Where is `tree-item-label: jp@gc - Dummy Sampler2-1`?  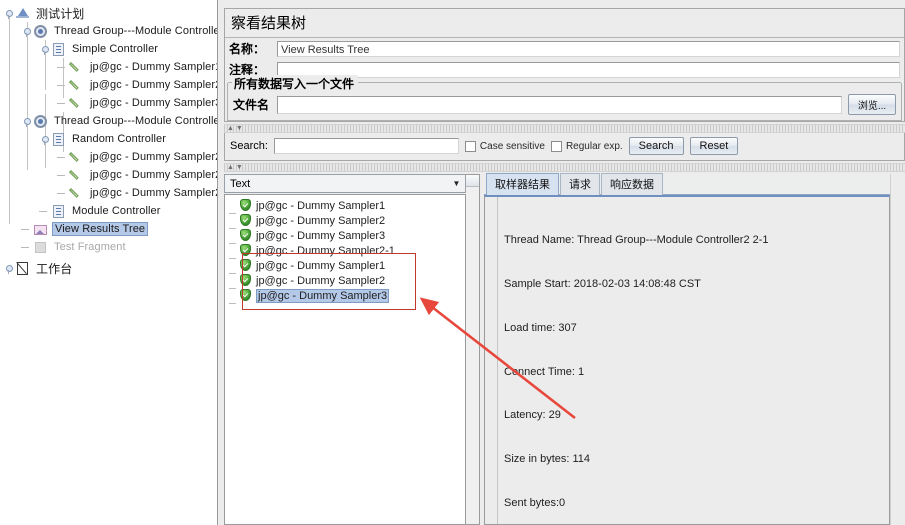
tree-item-label: jp@gc - Dummy Sampler2-1 is located at coordinates (154, 157).